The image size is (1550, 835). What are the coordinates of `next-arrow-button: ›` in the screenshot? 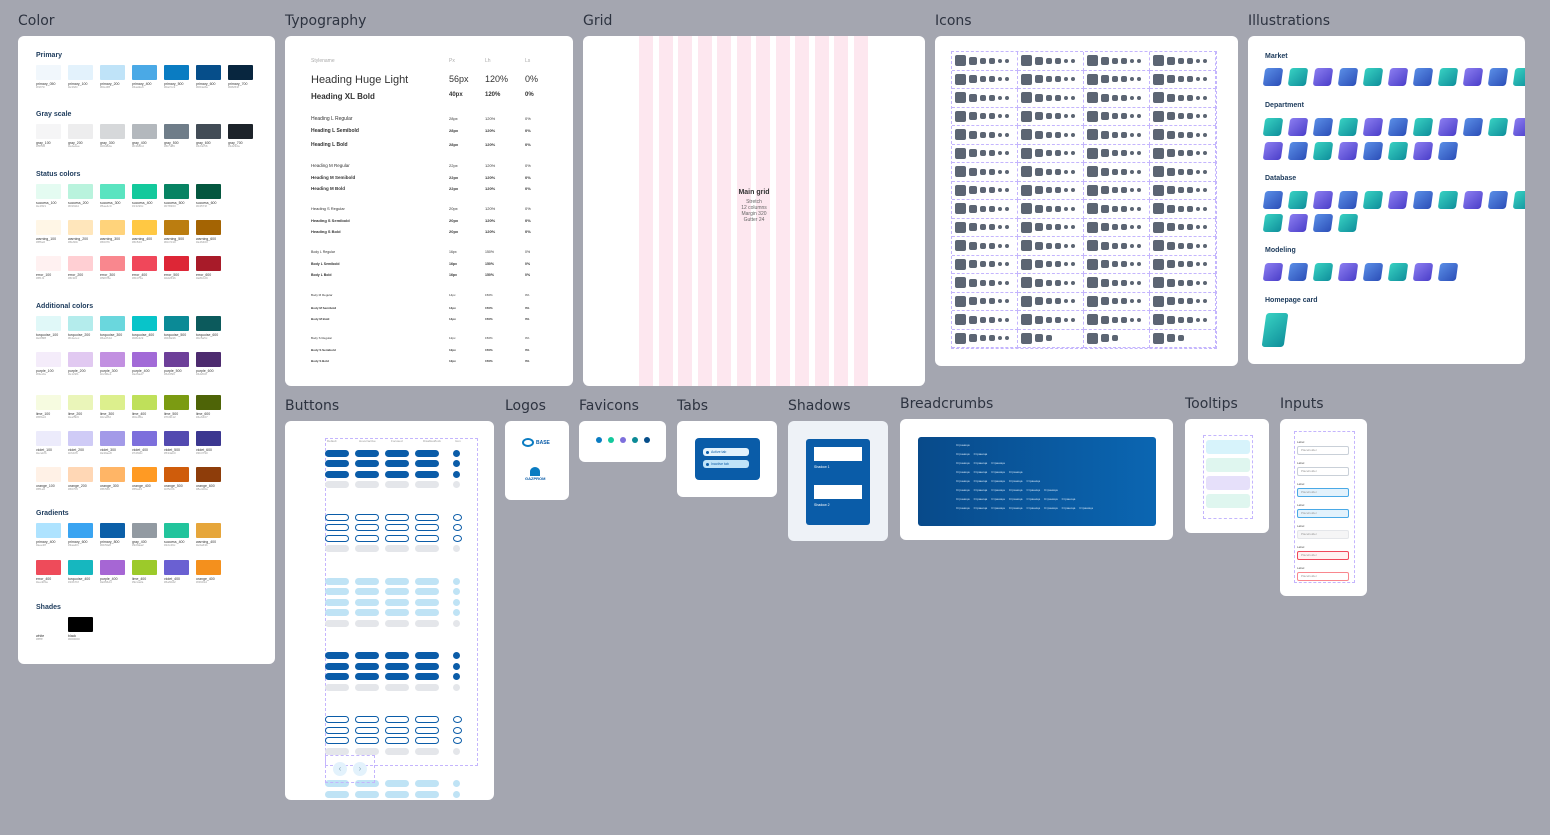 It's located at (360, 769).